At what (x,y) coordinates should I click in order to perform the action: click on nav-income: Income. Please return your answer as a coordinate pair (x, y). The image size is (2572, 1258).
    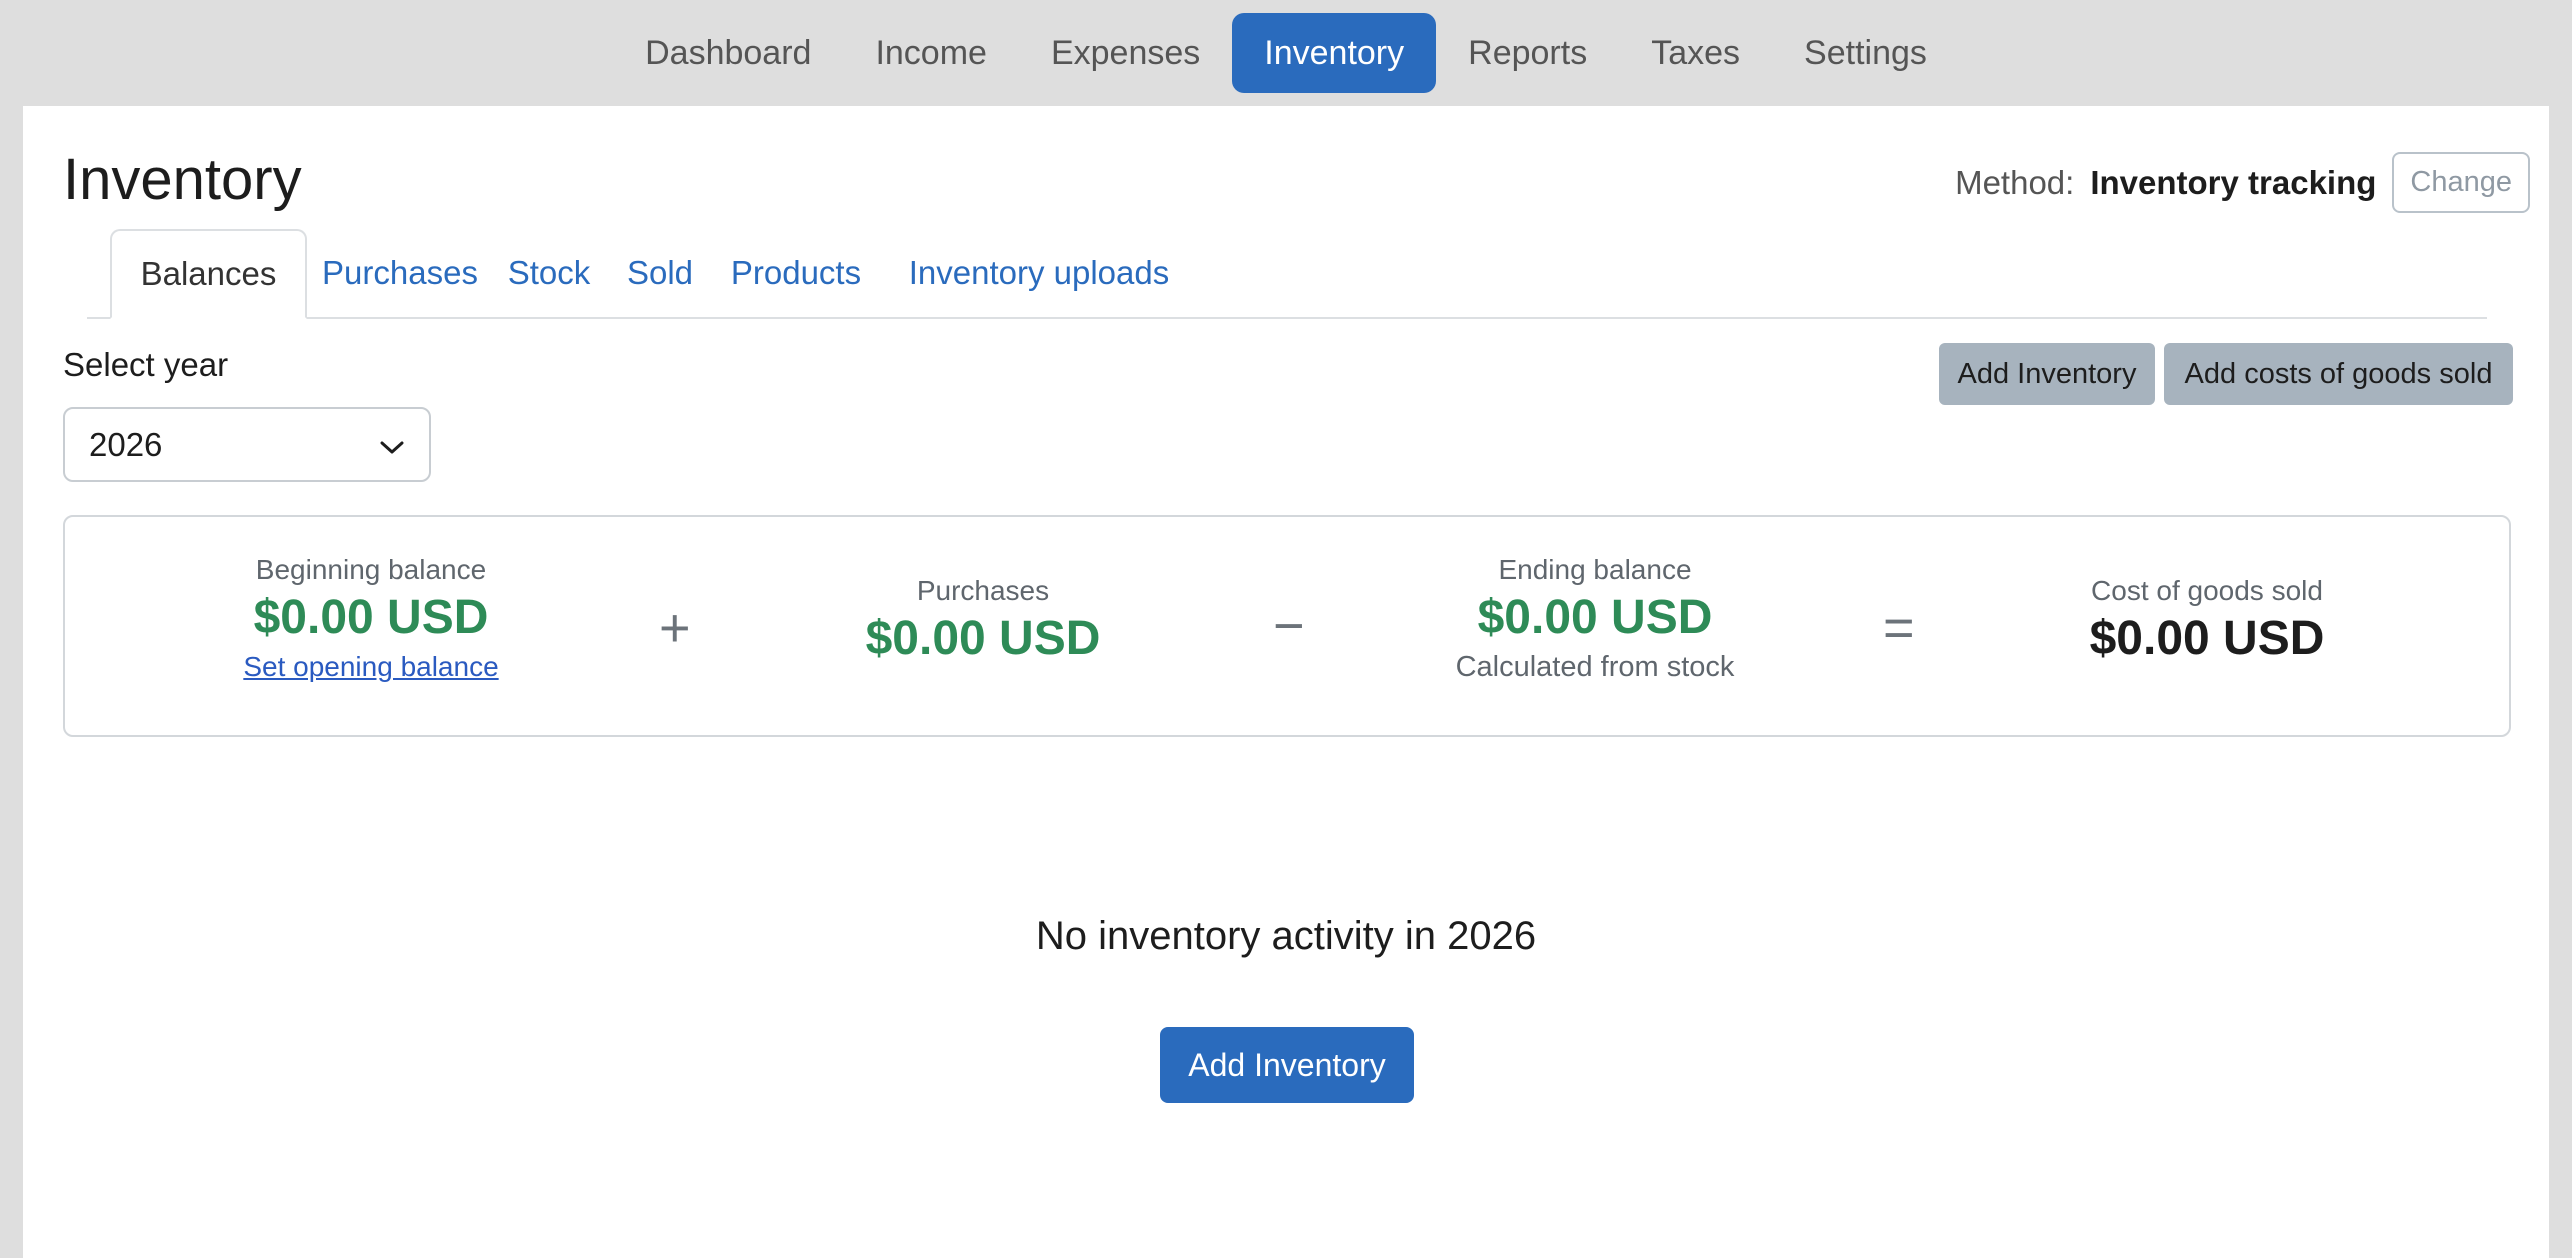
    Looking at the image, I should click on (931, 53).